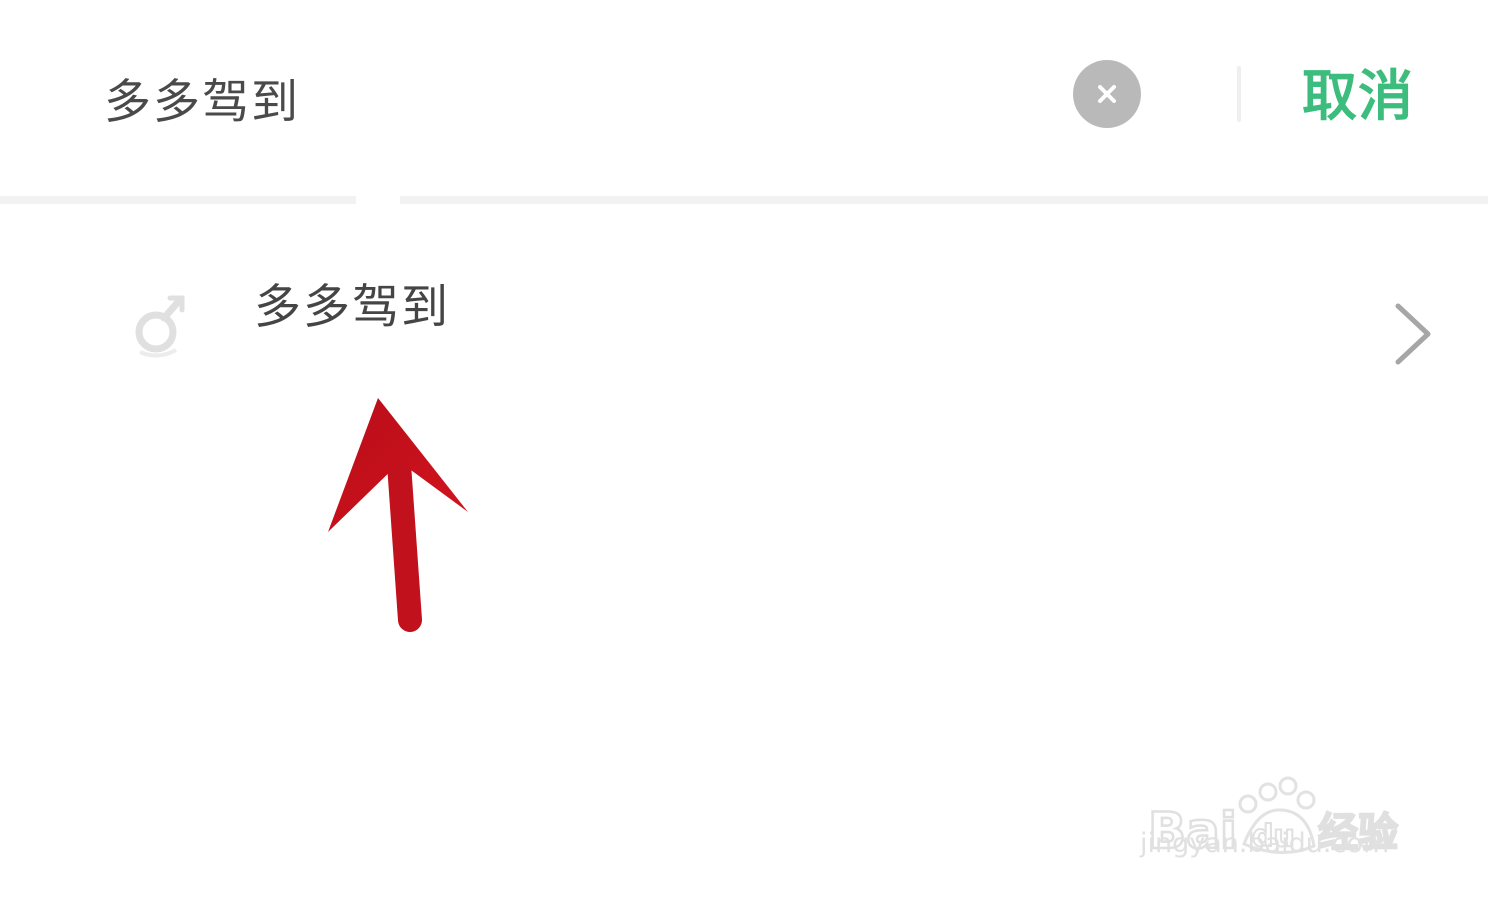 This screenshot has width=1488, height=900. What do you see at coordinates (1265, 843) in the screenshot?
I see `watermark-url: jingyan.baidu.com` at bounding box center [1265, 843].